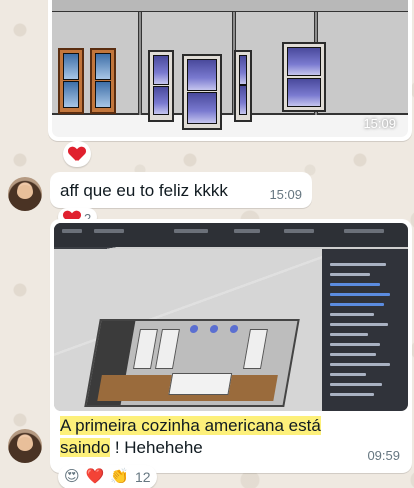 The height and width of the screenshot is (488, 414). What do you see at coordinates (156, 447) in the screenshot?
I see `caption-text: ! Hehehehe` at bounding box center [156, 447].